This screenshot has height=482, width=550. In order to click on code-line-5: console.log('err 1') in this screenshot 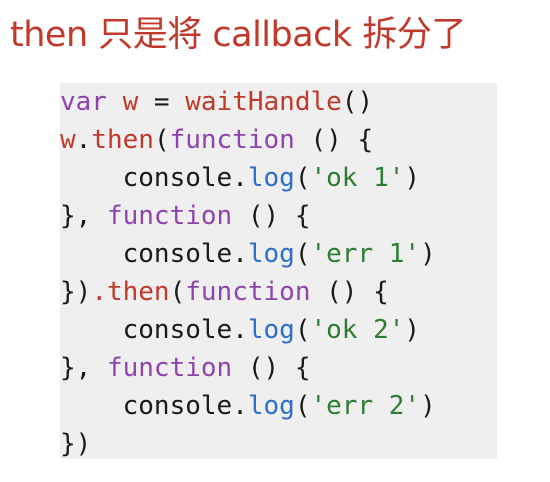, I will do `click(248, 254)`.